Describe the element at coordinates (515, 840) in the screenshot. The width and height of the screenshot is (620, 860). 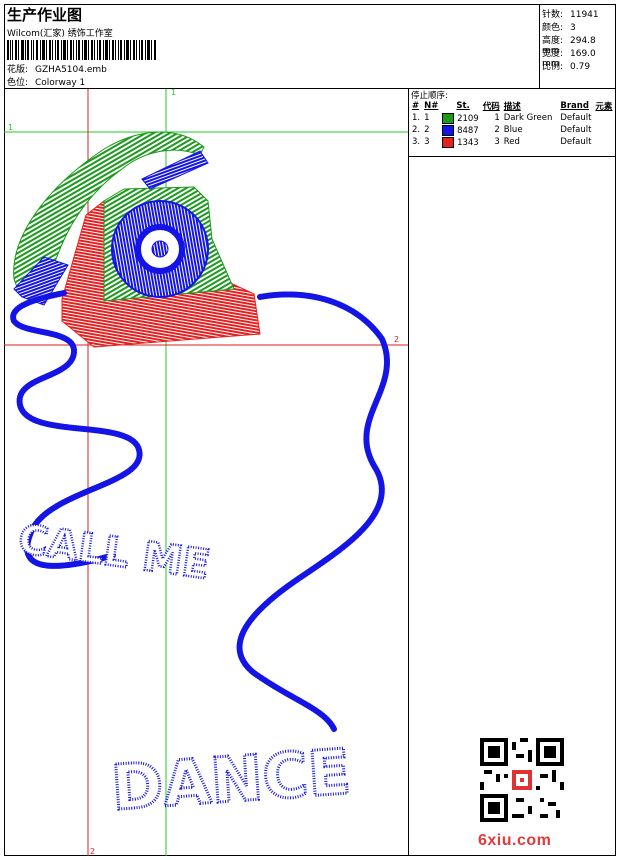
I see `watermark-text: 6xiu.com` at that location.